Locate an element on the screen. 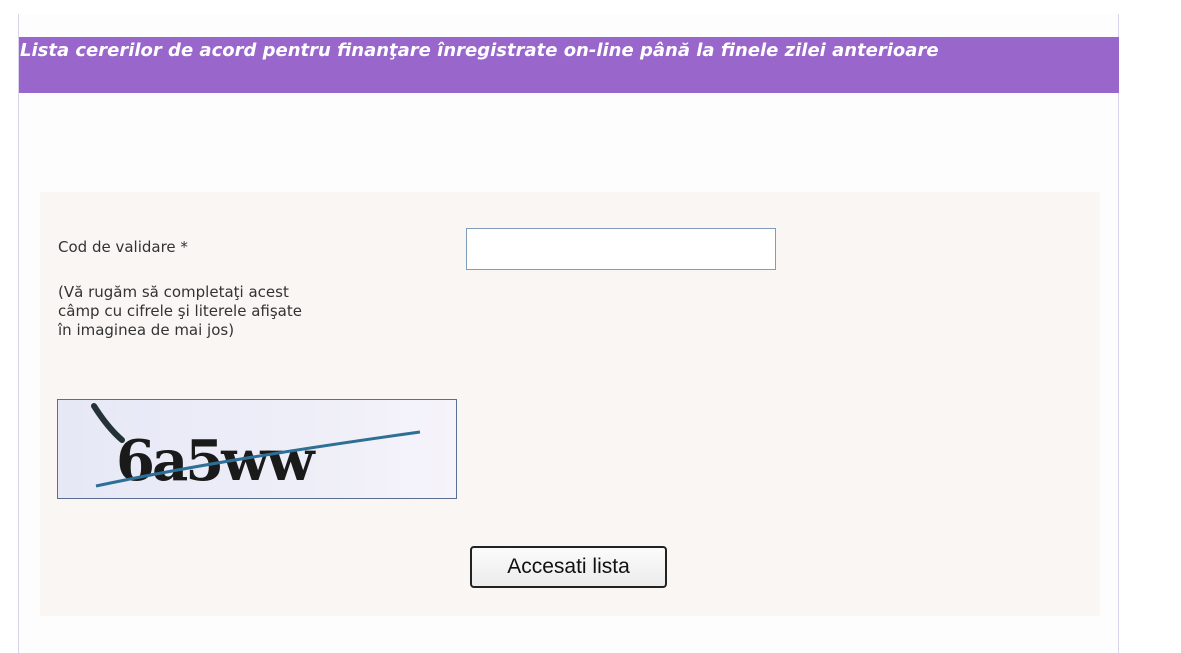 The image size is (1181, 653). validation-code-input is located at coordinates (621, 249).